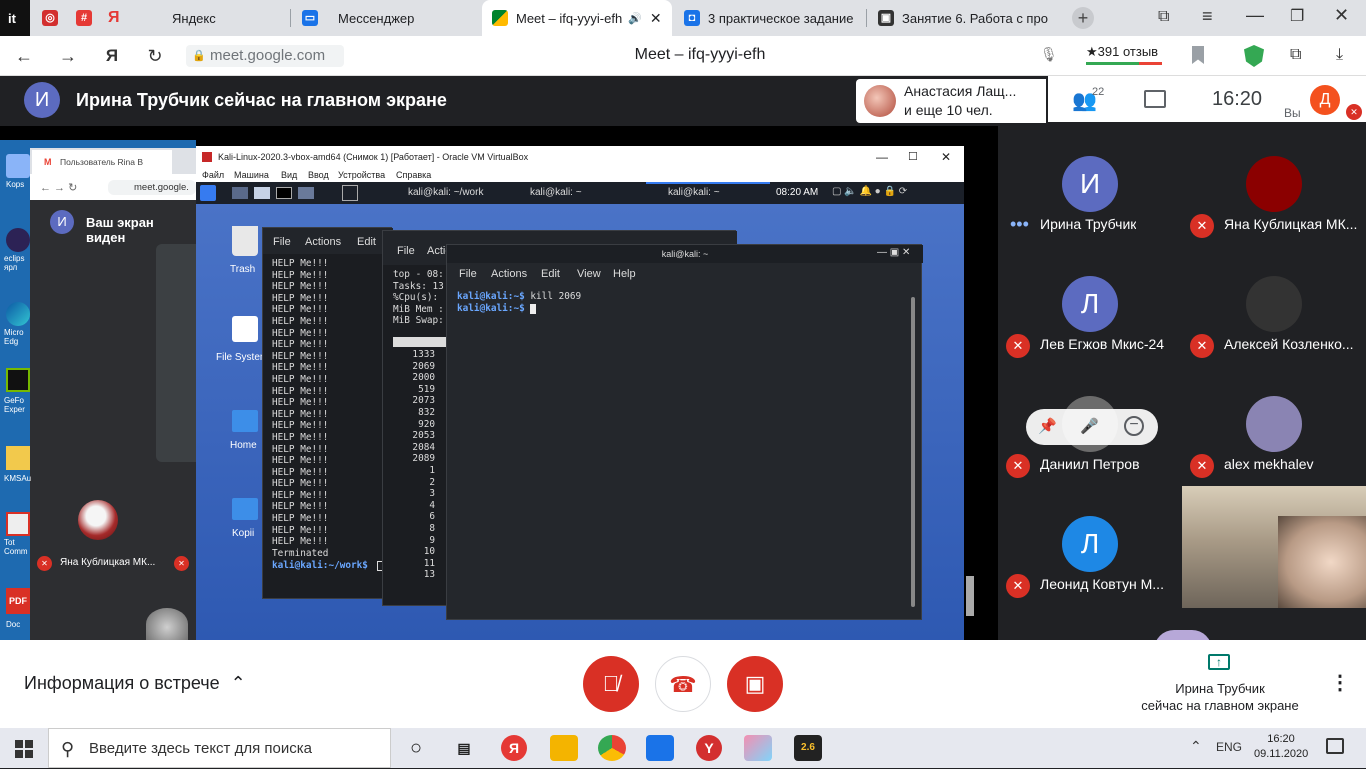 This screenshot has height=769, width=1366. What do you see at coordinates (24, 56) in the screenshot?
I see `back-icon: ←` at bounding box center [24, 56].